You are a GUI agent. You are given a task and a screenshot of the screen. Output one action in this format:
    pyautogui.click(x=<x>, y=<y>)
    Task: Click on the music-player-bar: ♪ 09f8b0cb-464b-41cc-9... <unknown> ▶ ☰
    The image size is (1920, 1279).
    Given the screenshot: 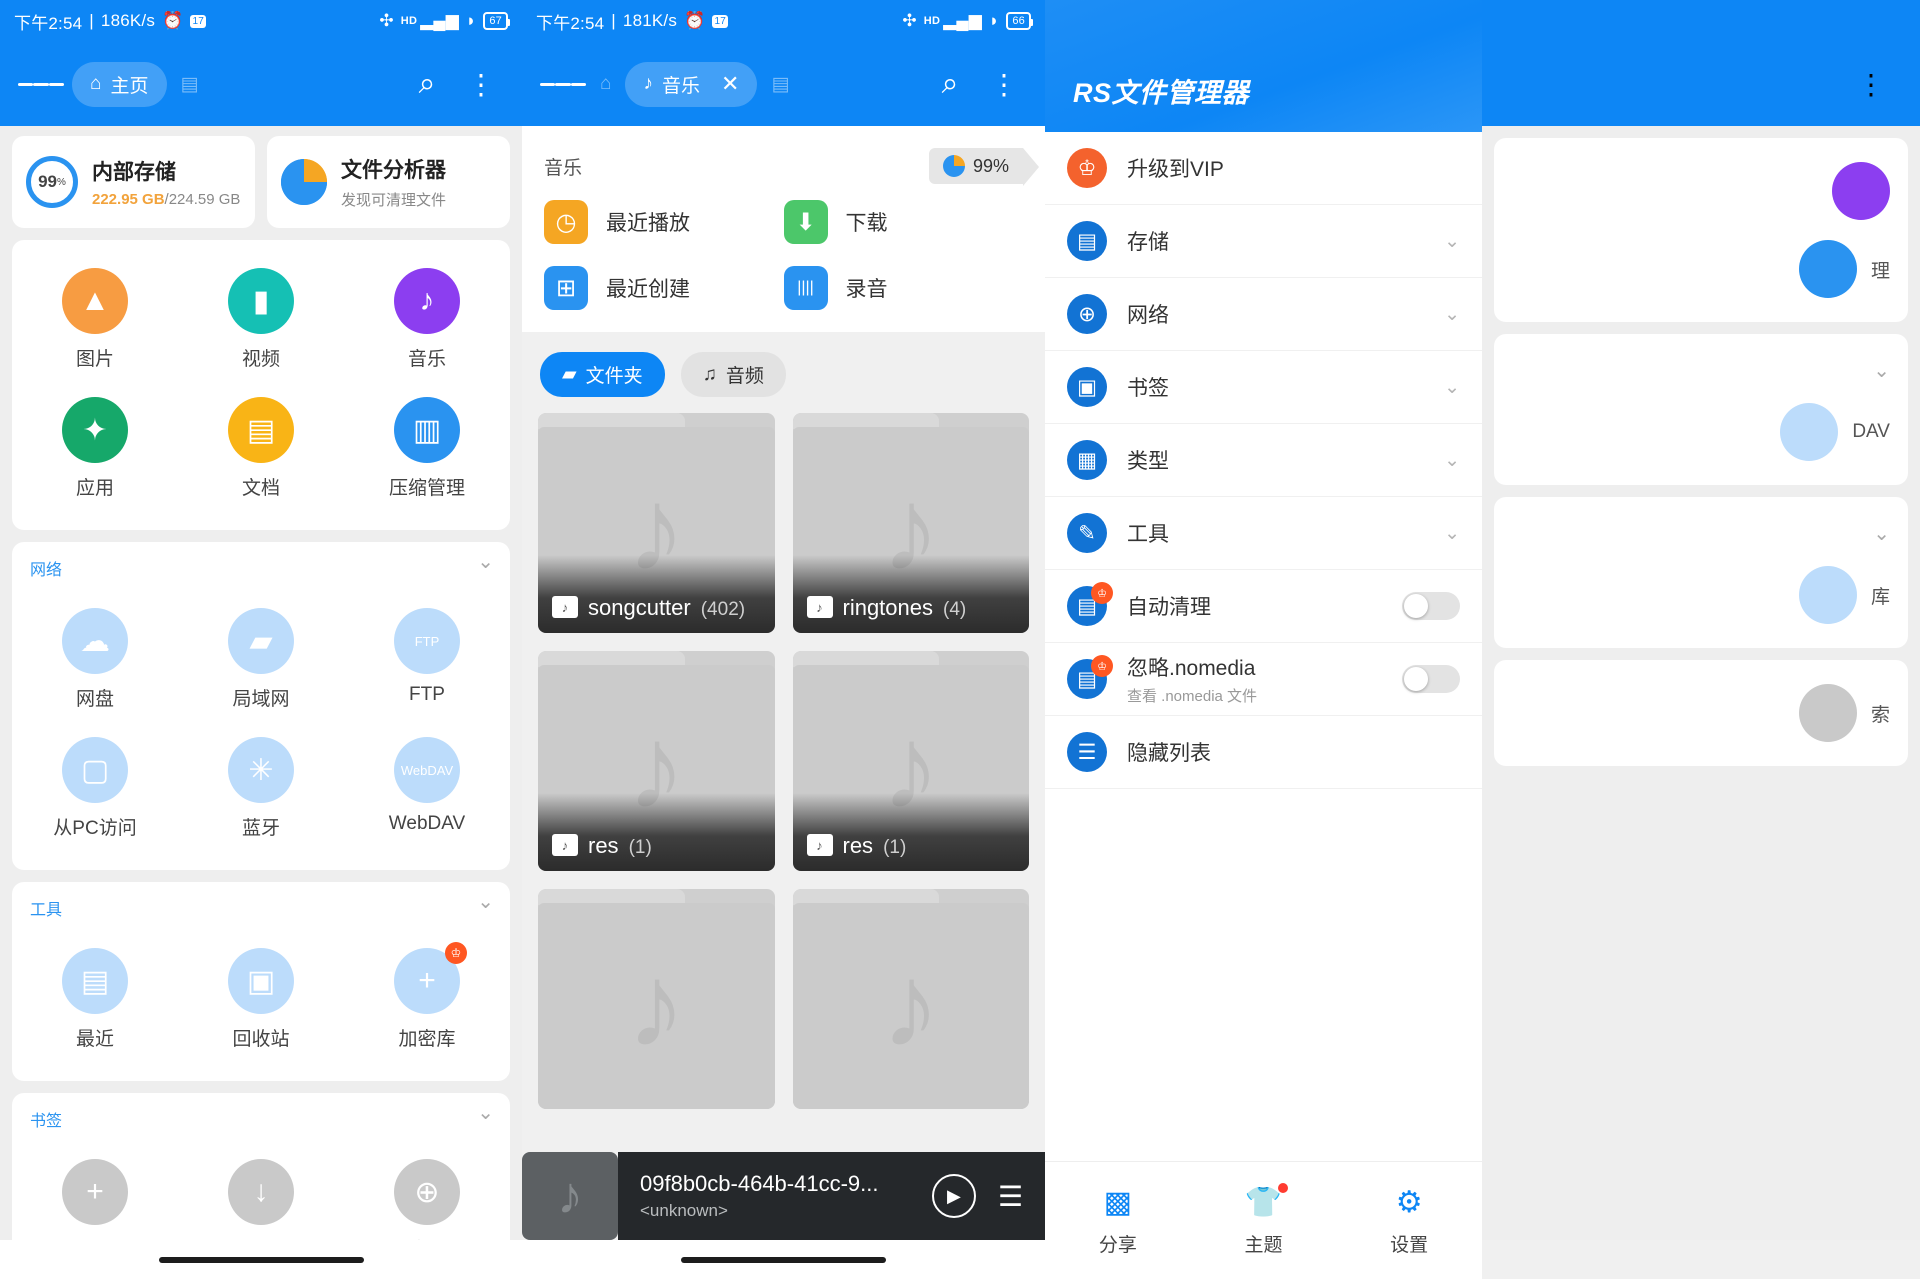 What is the action you would take?
    pyautogui.click(x=783, y=1196)
    